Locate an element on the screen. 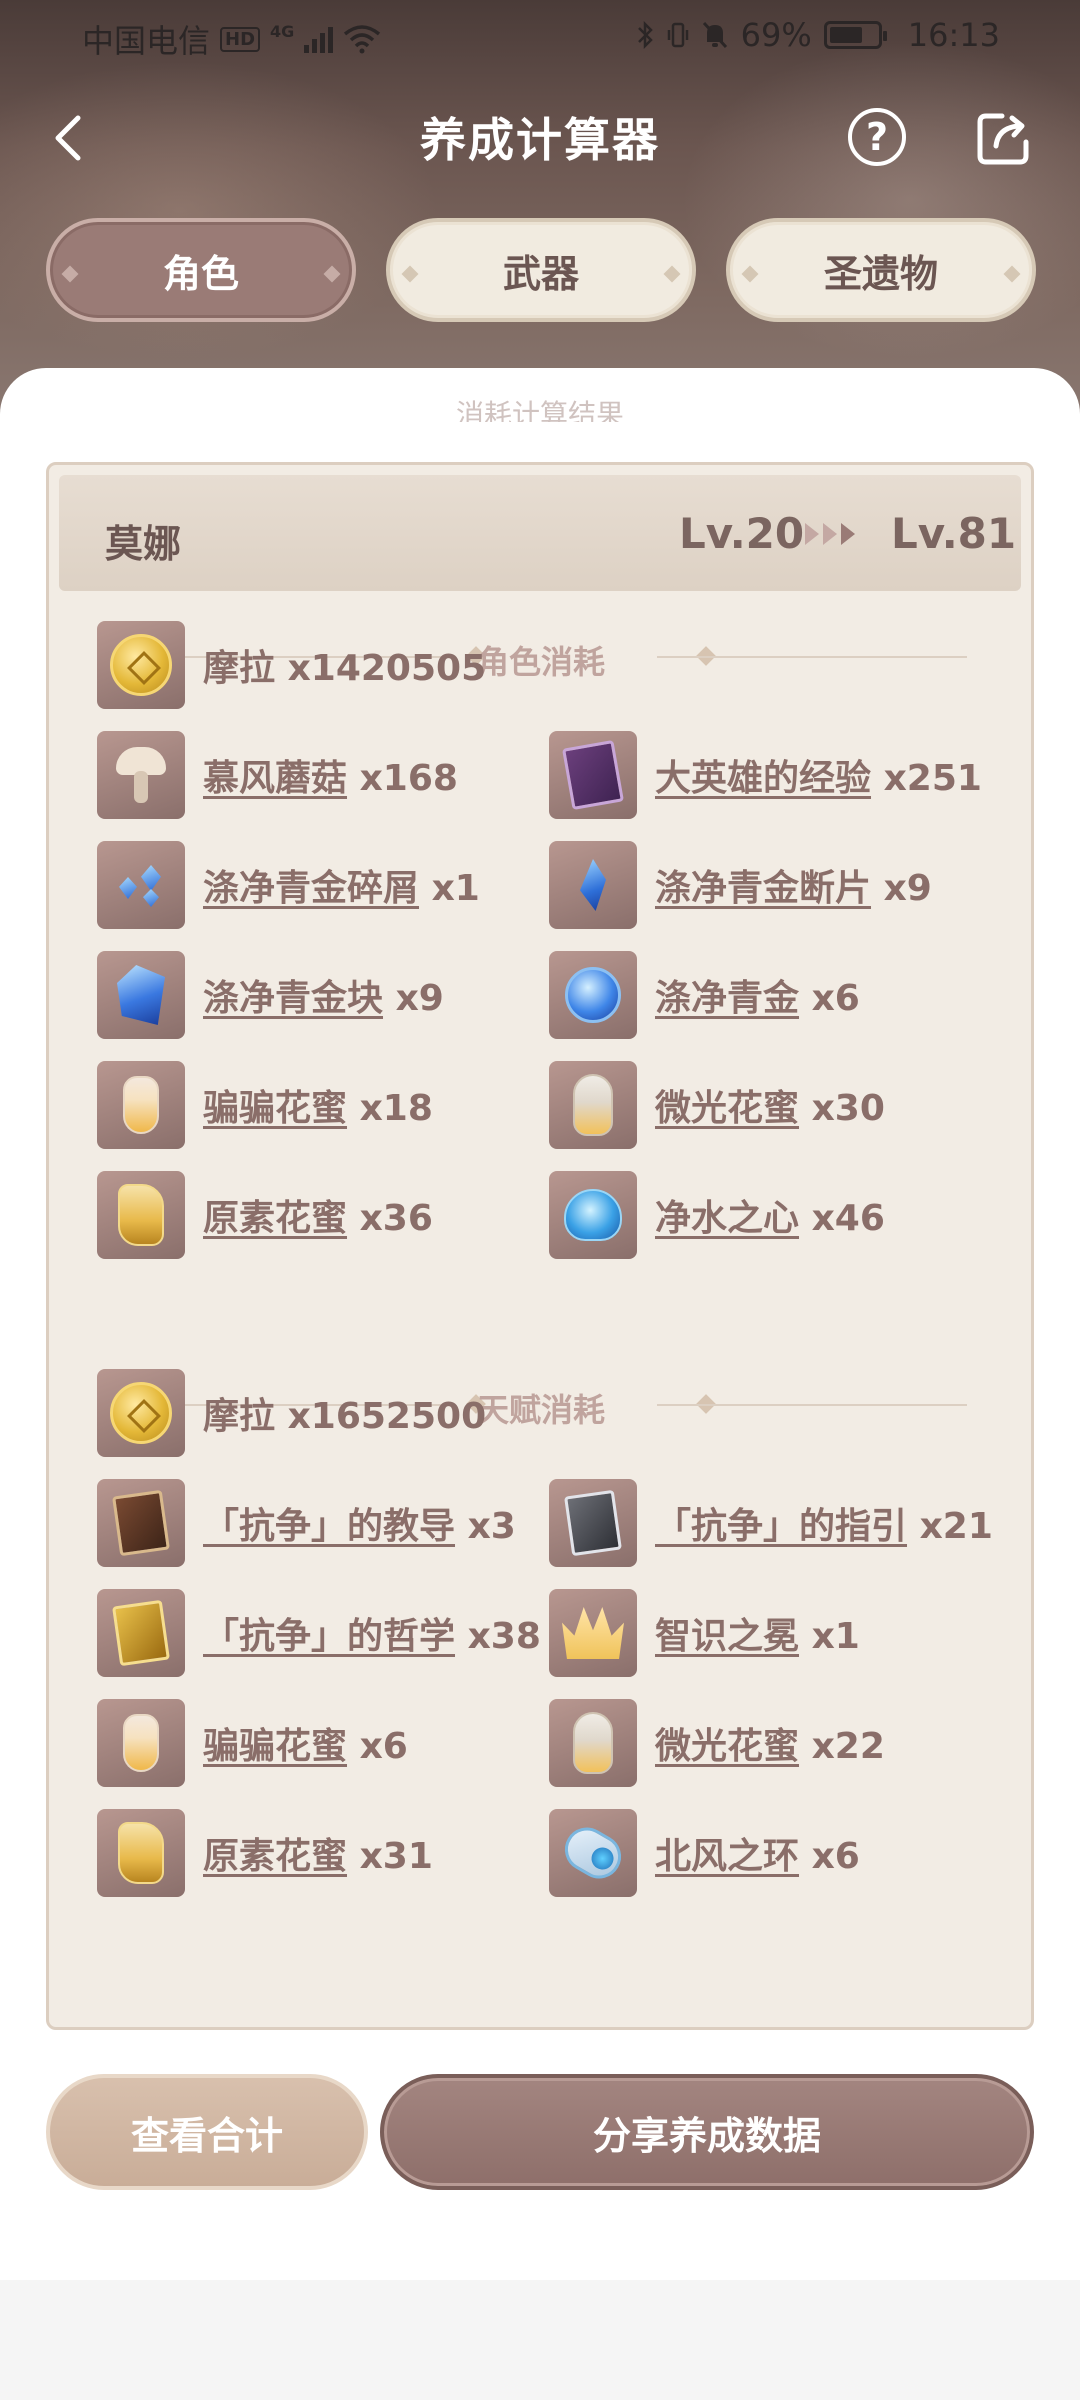 The width and height of the screenshot is (1080, 2400). material-item: 微光花蜜 x22 is located at coordinates (717, 1743).